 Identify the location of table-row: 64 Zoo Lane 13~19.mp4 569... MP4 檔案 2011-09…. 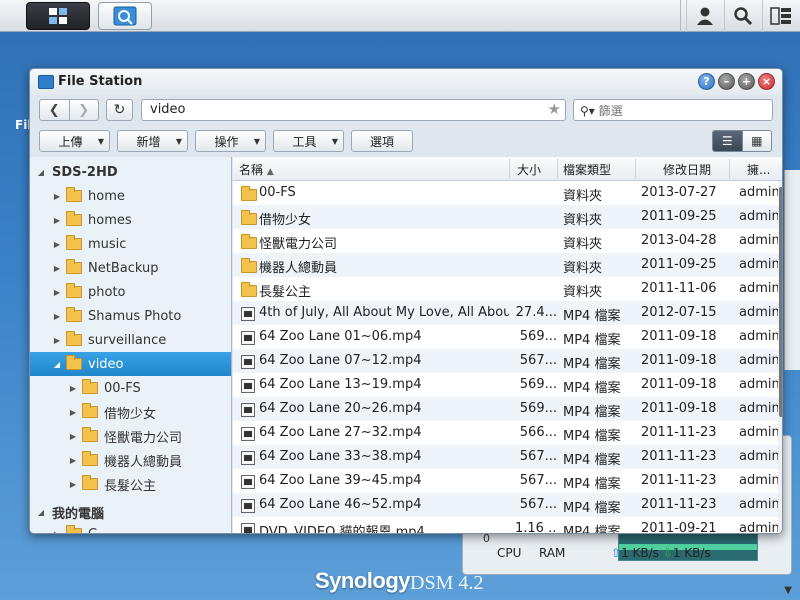
(506, 385).